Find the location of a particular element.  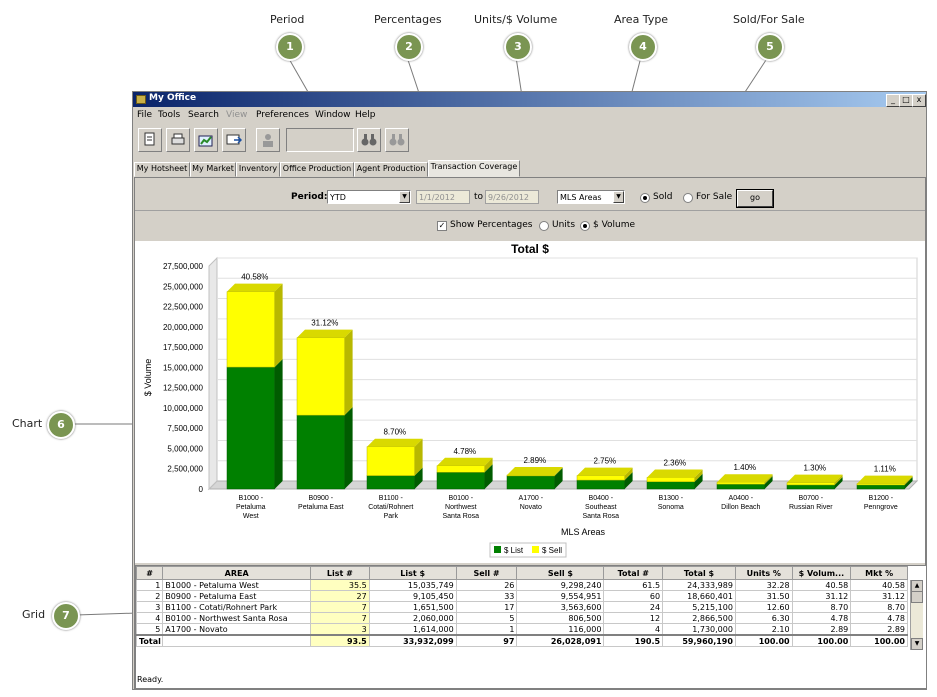

tab-my-market: My Market is located at coordinates (213, 169).